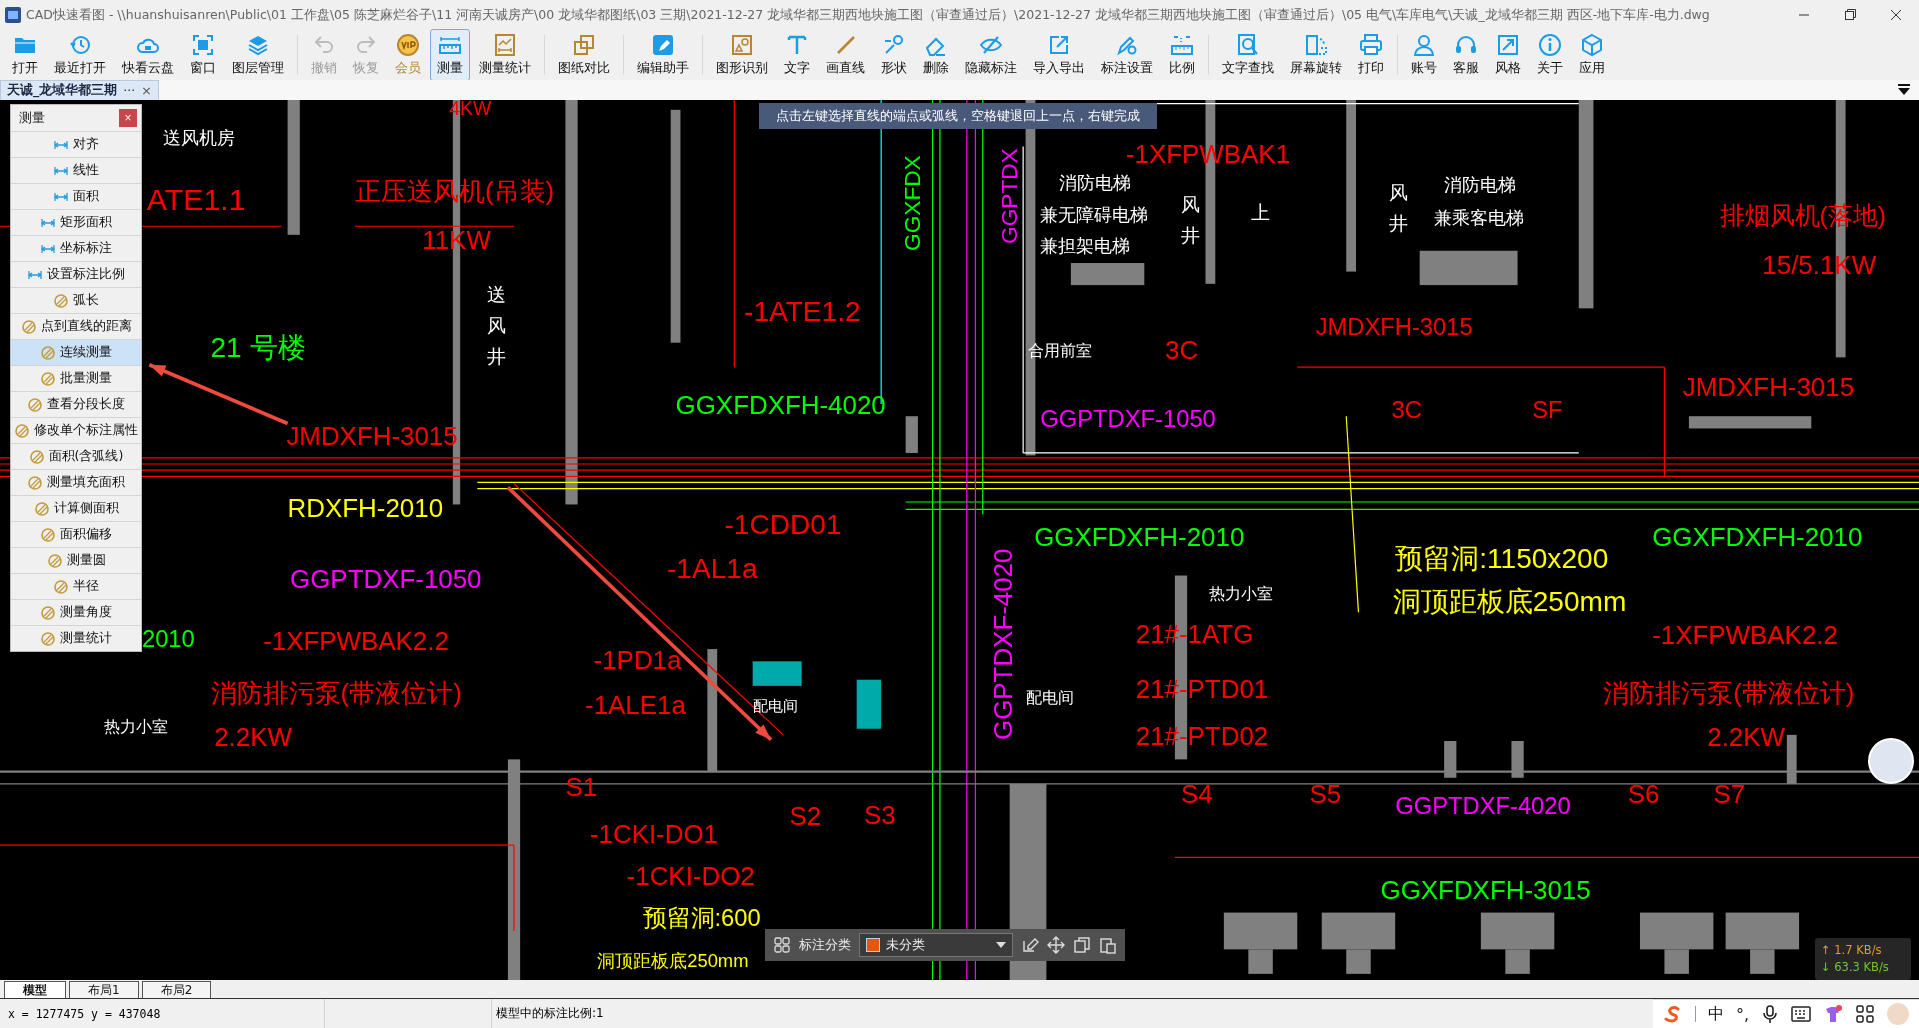 The height and width of the screenshot is (1028, 1919). What do you see at coordinates (1742, 1014) in the screenshot?
I see `punctuation-toggle: °,` at bounding box center [1742, 1014].